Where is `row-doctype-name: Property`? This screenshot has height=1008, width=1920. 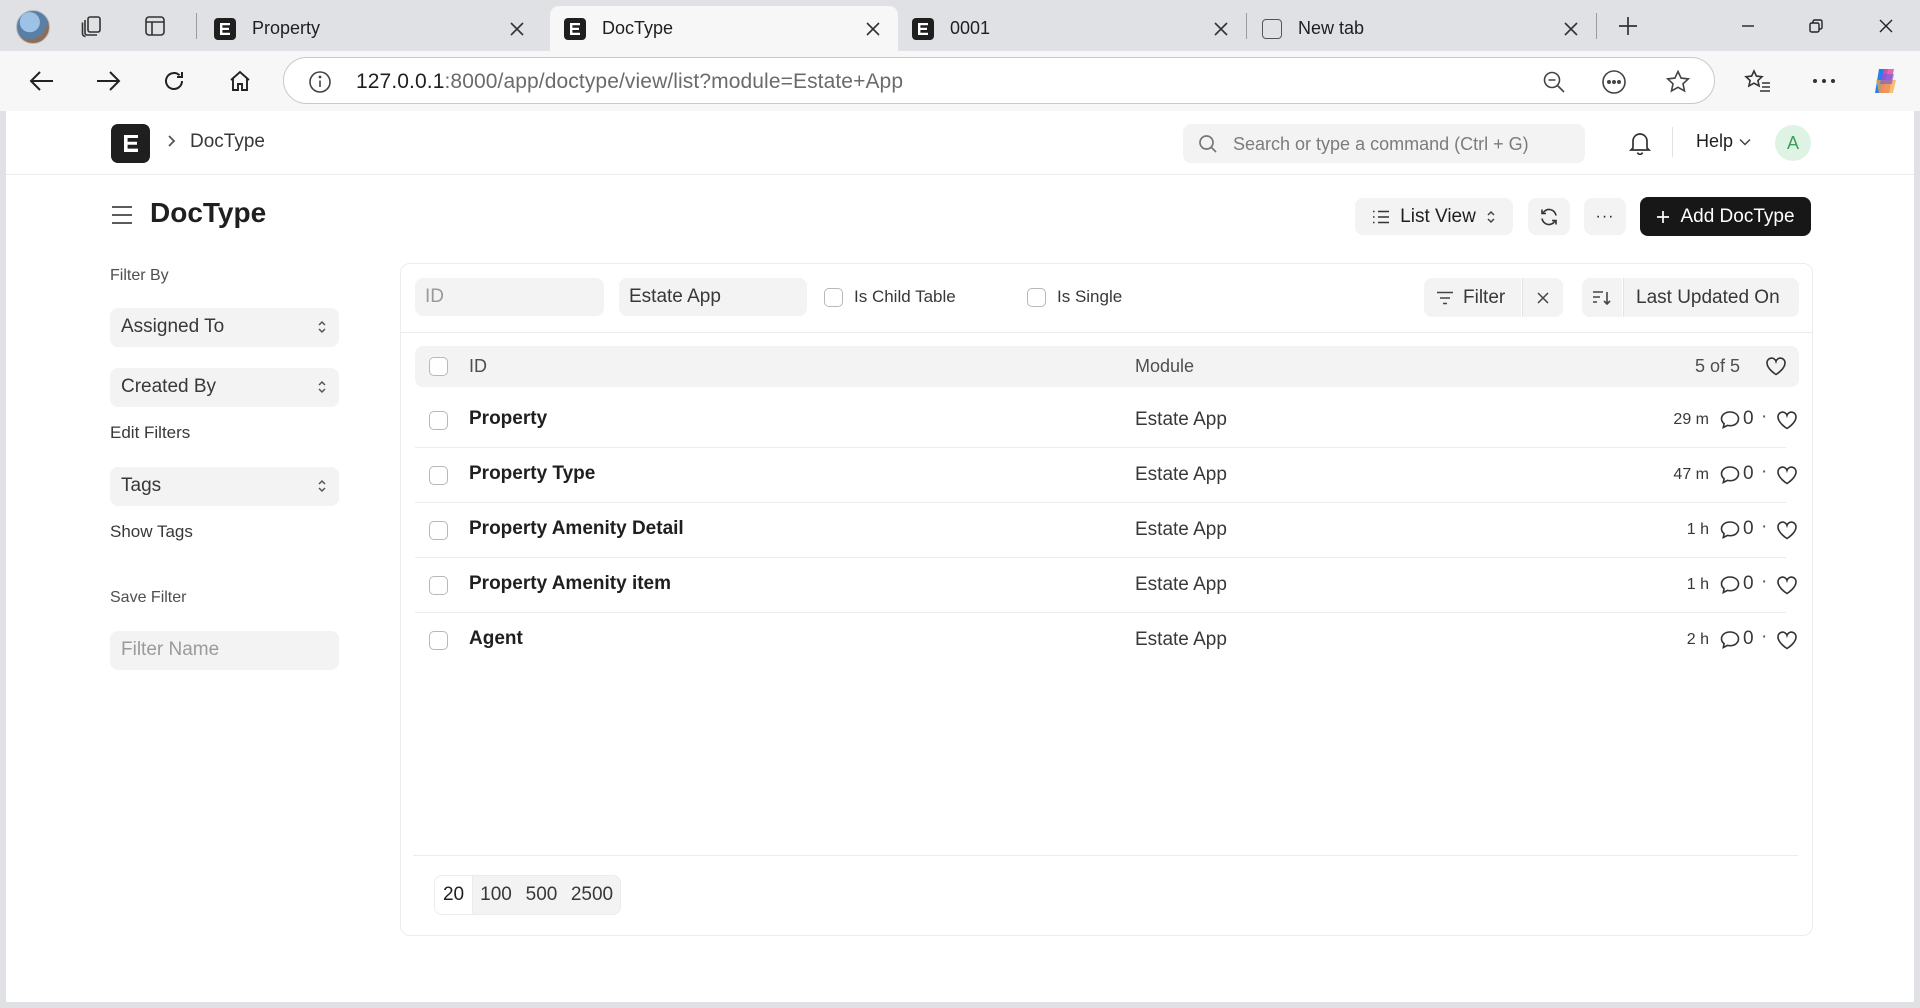
row-doctype-name: Property is located at coordinates (508, 419).